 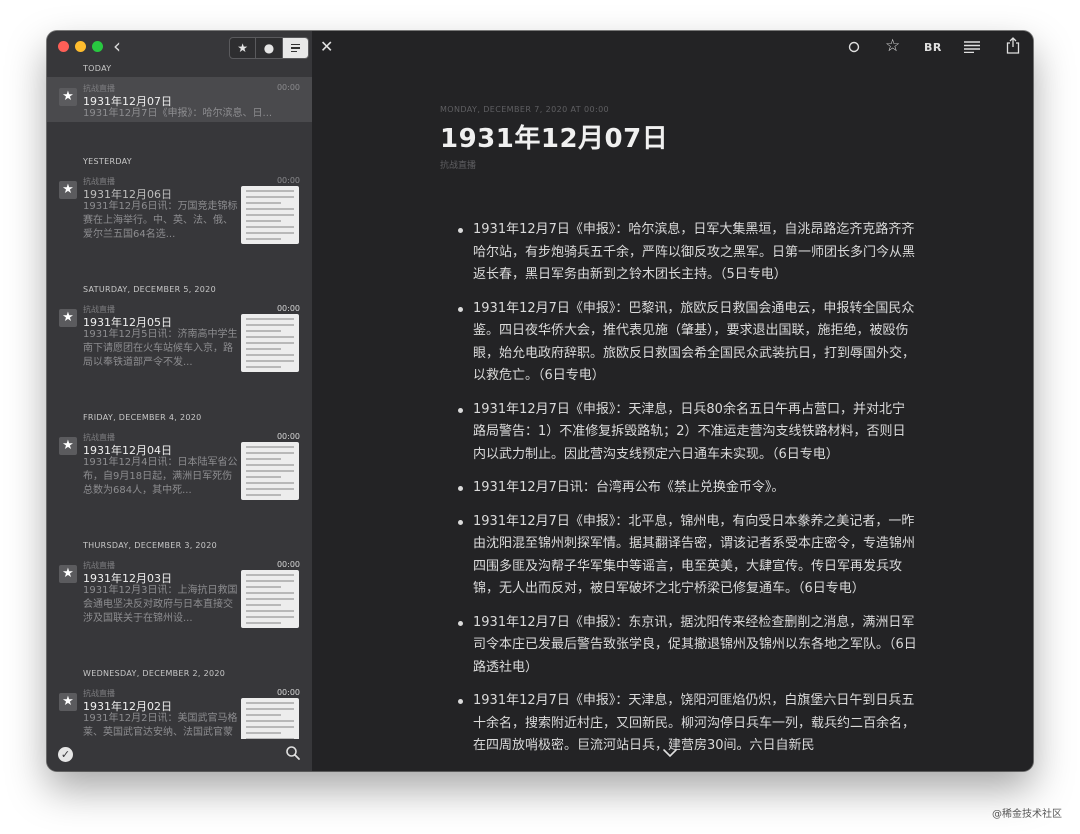 I want to click on search-icon, so click(x=293, y=753).